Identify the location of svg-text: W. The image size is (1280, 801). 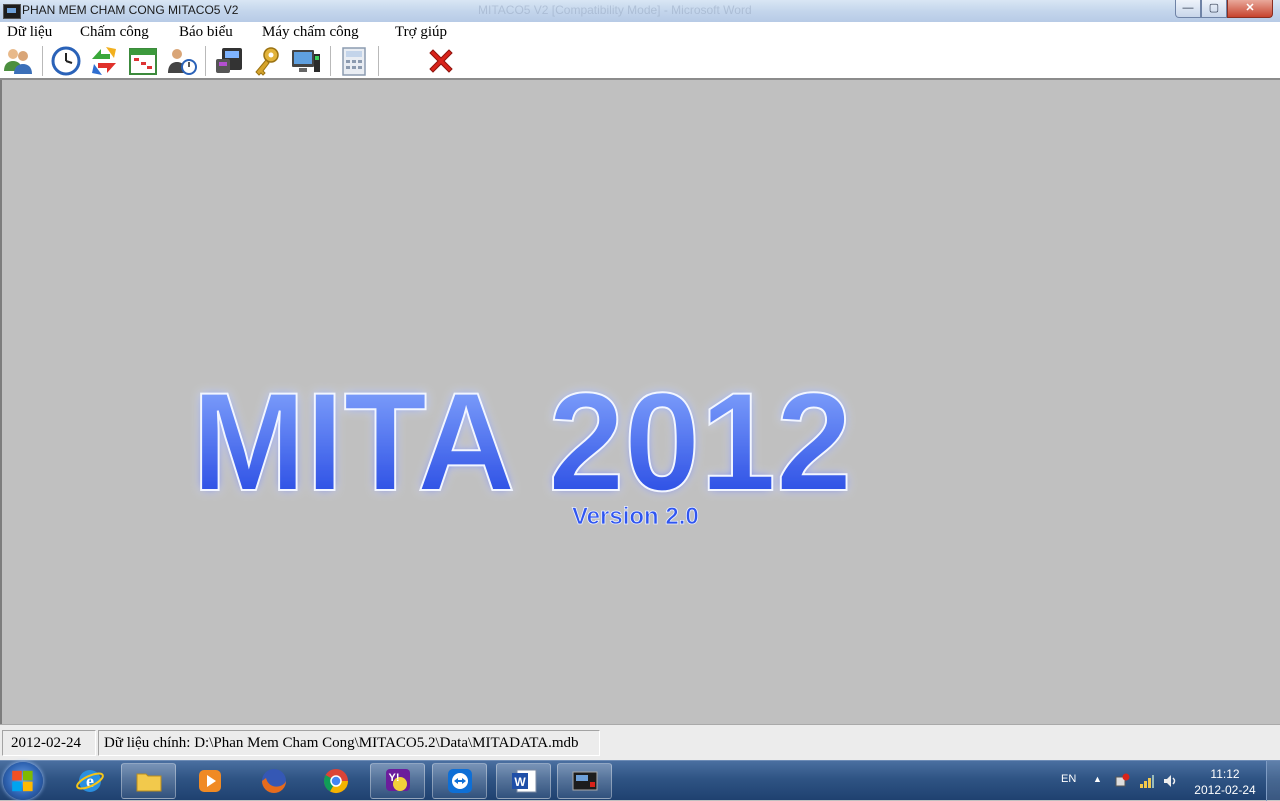
(520, 782).